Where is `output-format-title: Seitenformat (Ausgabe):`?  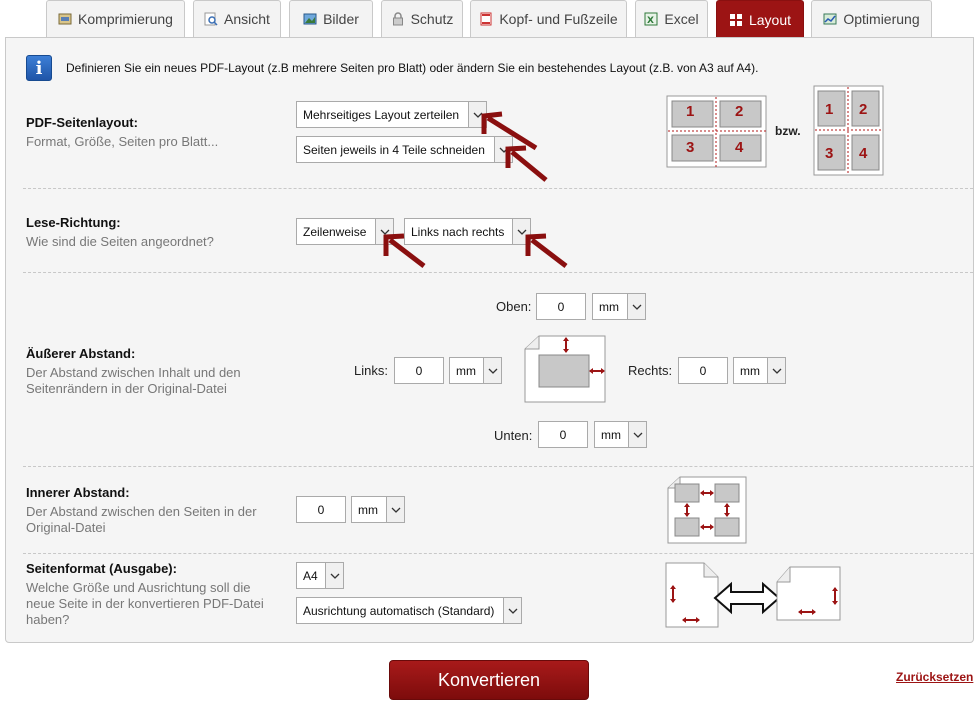
output-format-title: Seitenformat (Ausgabe): is located at coordinates (101, 568).